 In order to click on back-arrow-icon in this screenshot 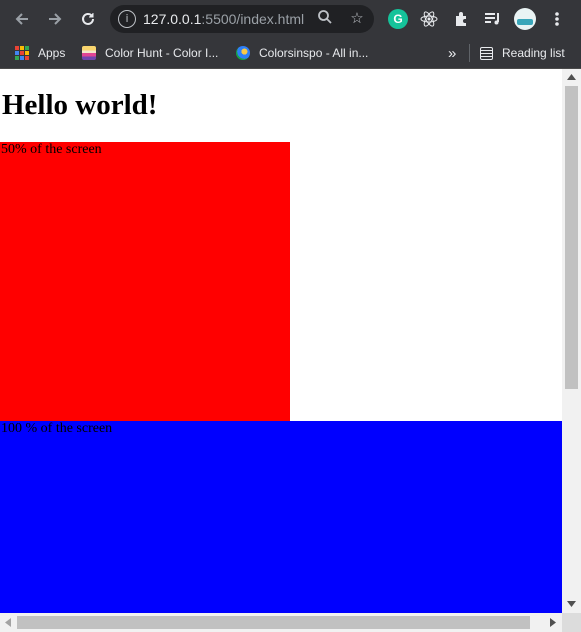, I will do `click(21, 19)`.